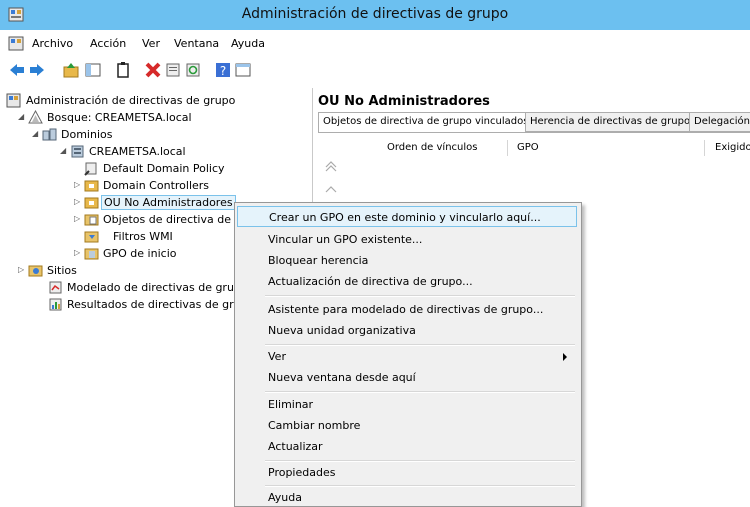 The width and height of the screenshot is (750, 507). What do you see at coordinates (375, 71) in the screenshot?
I see `toolbar: ?` at bounding box center [375, 71].